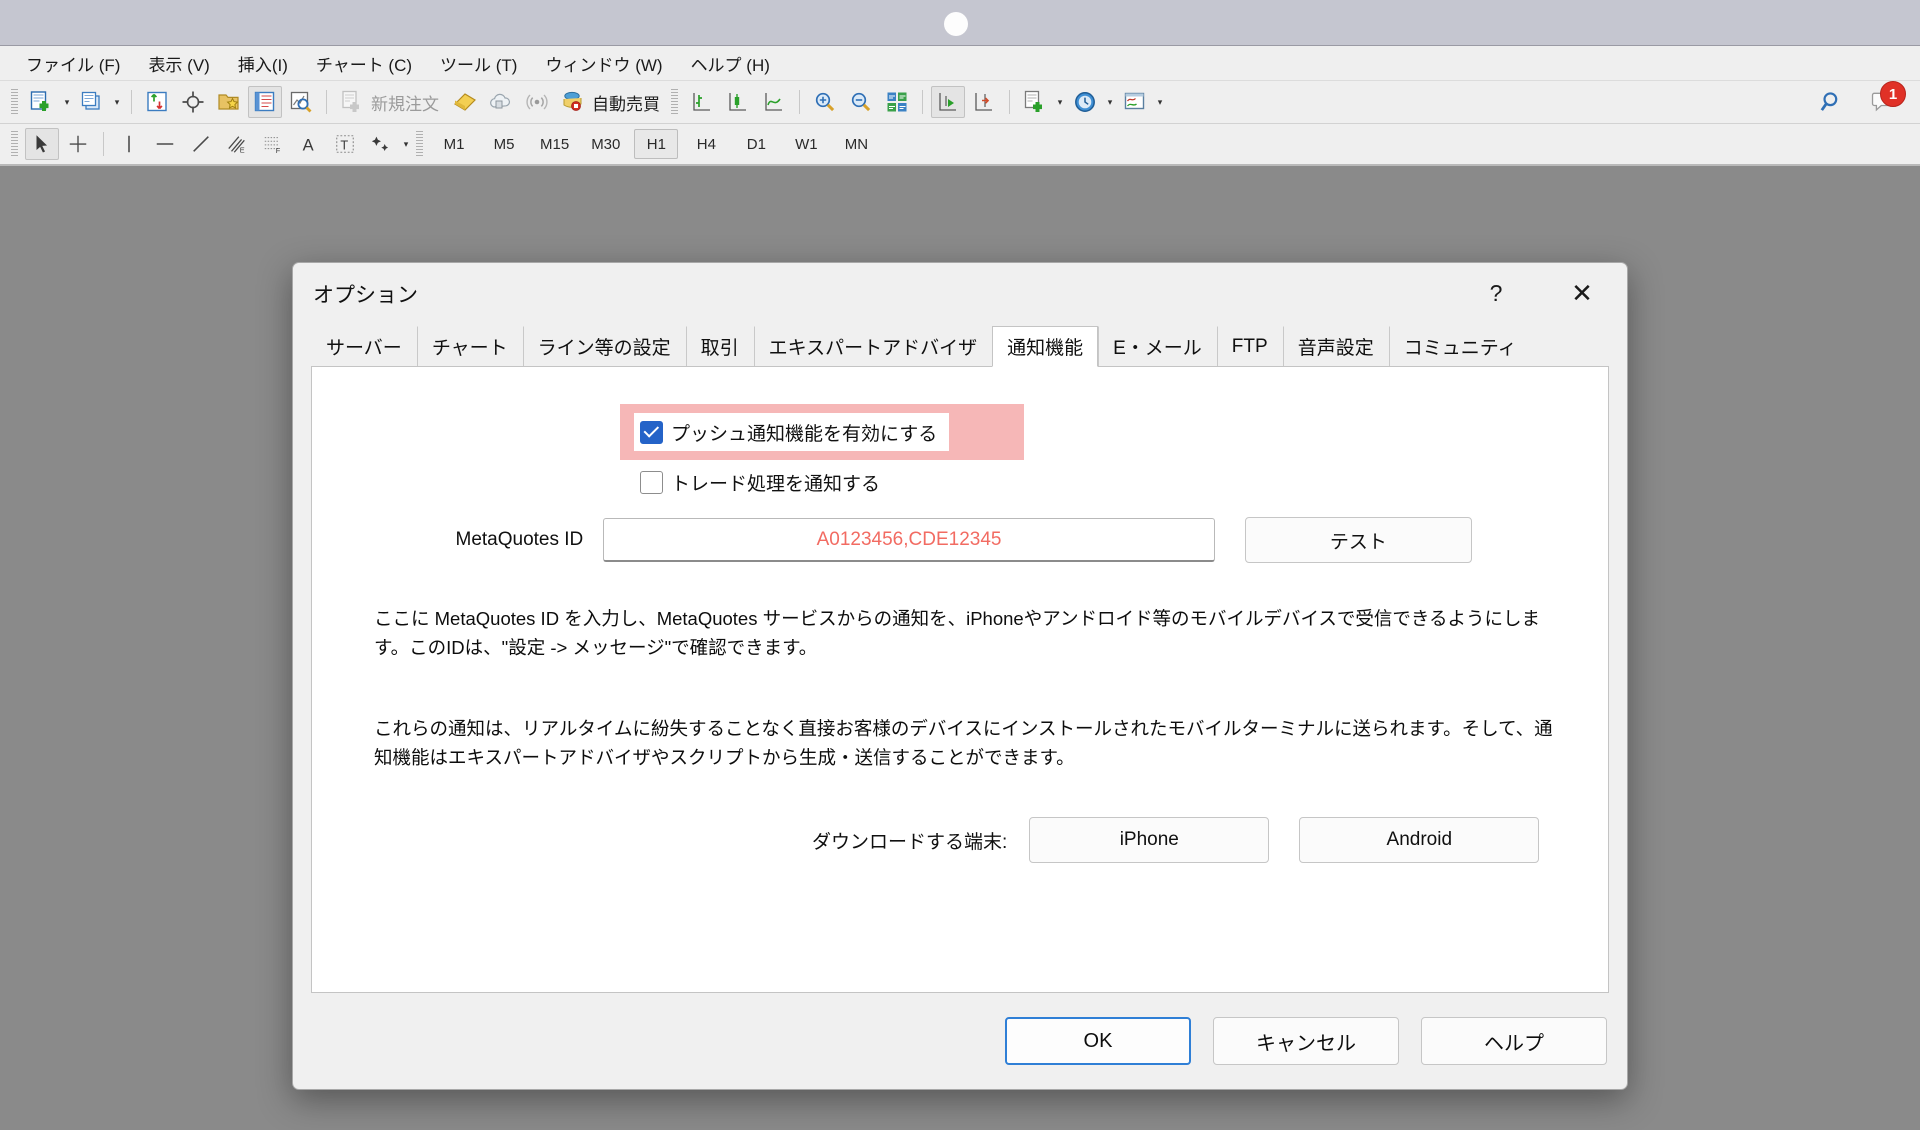 Image resolution: width=1920 pixels, height=1130 pixels. Describe the element at coordinates (1249, 346) in the screenshot. I see `tab-ftp: FTP` at that location.